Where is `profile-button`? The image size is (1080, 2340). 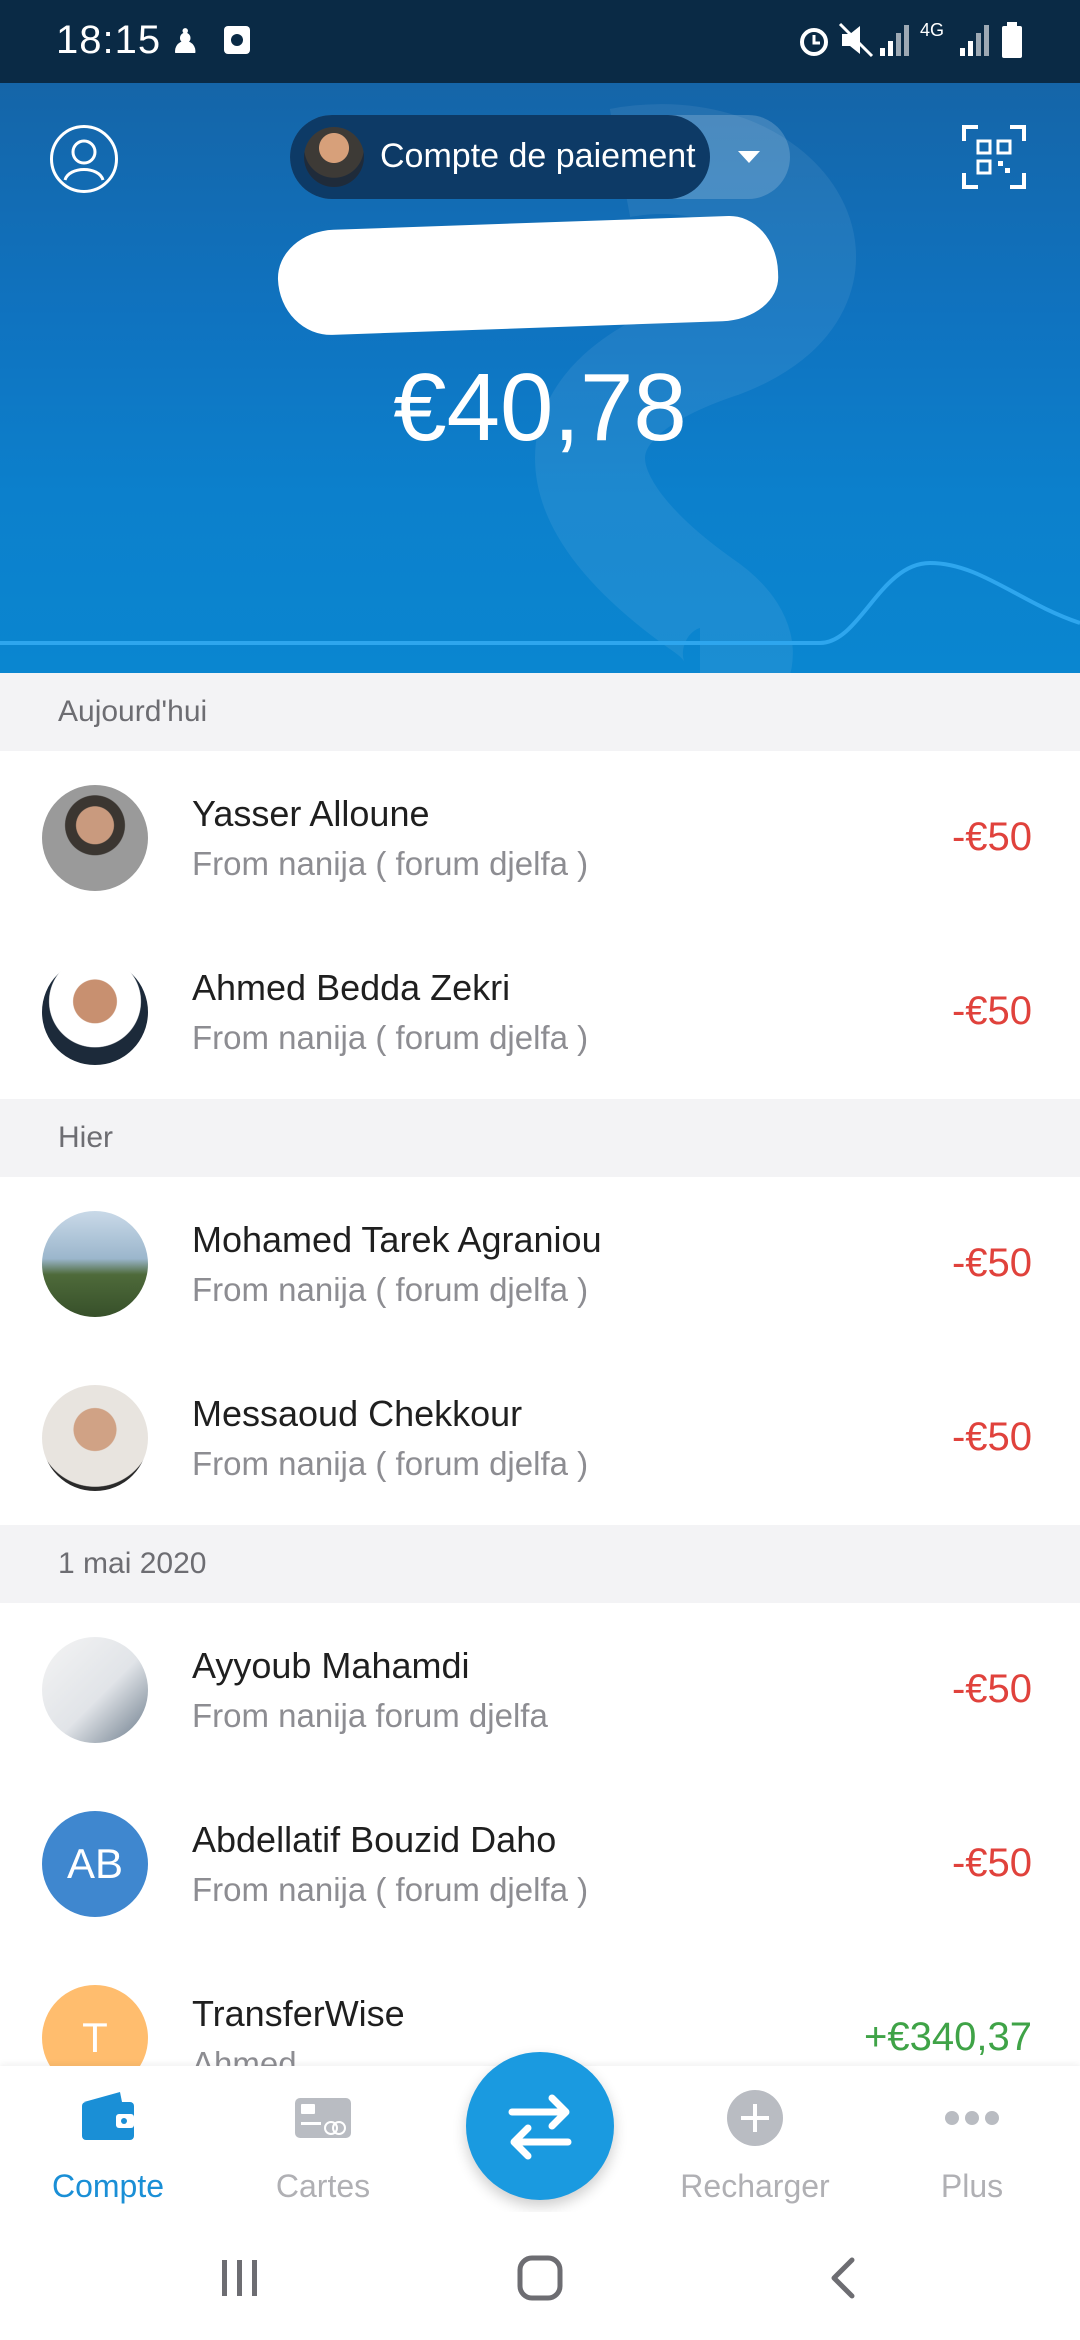
profile-button is located at coordinates (84, 159).